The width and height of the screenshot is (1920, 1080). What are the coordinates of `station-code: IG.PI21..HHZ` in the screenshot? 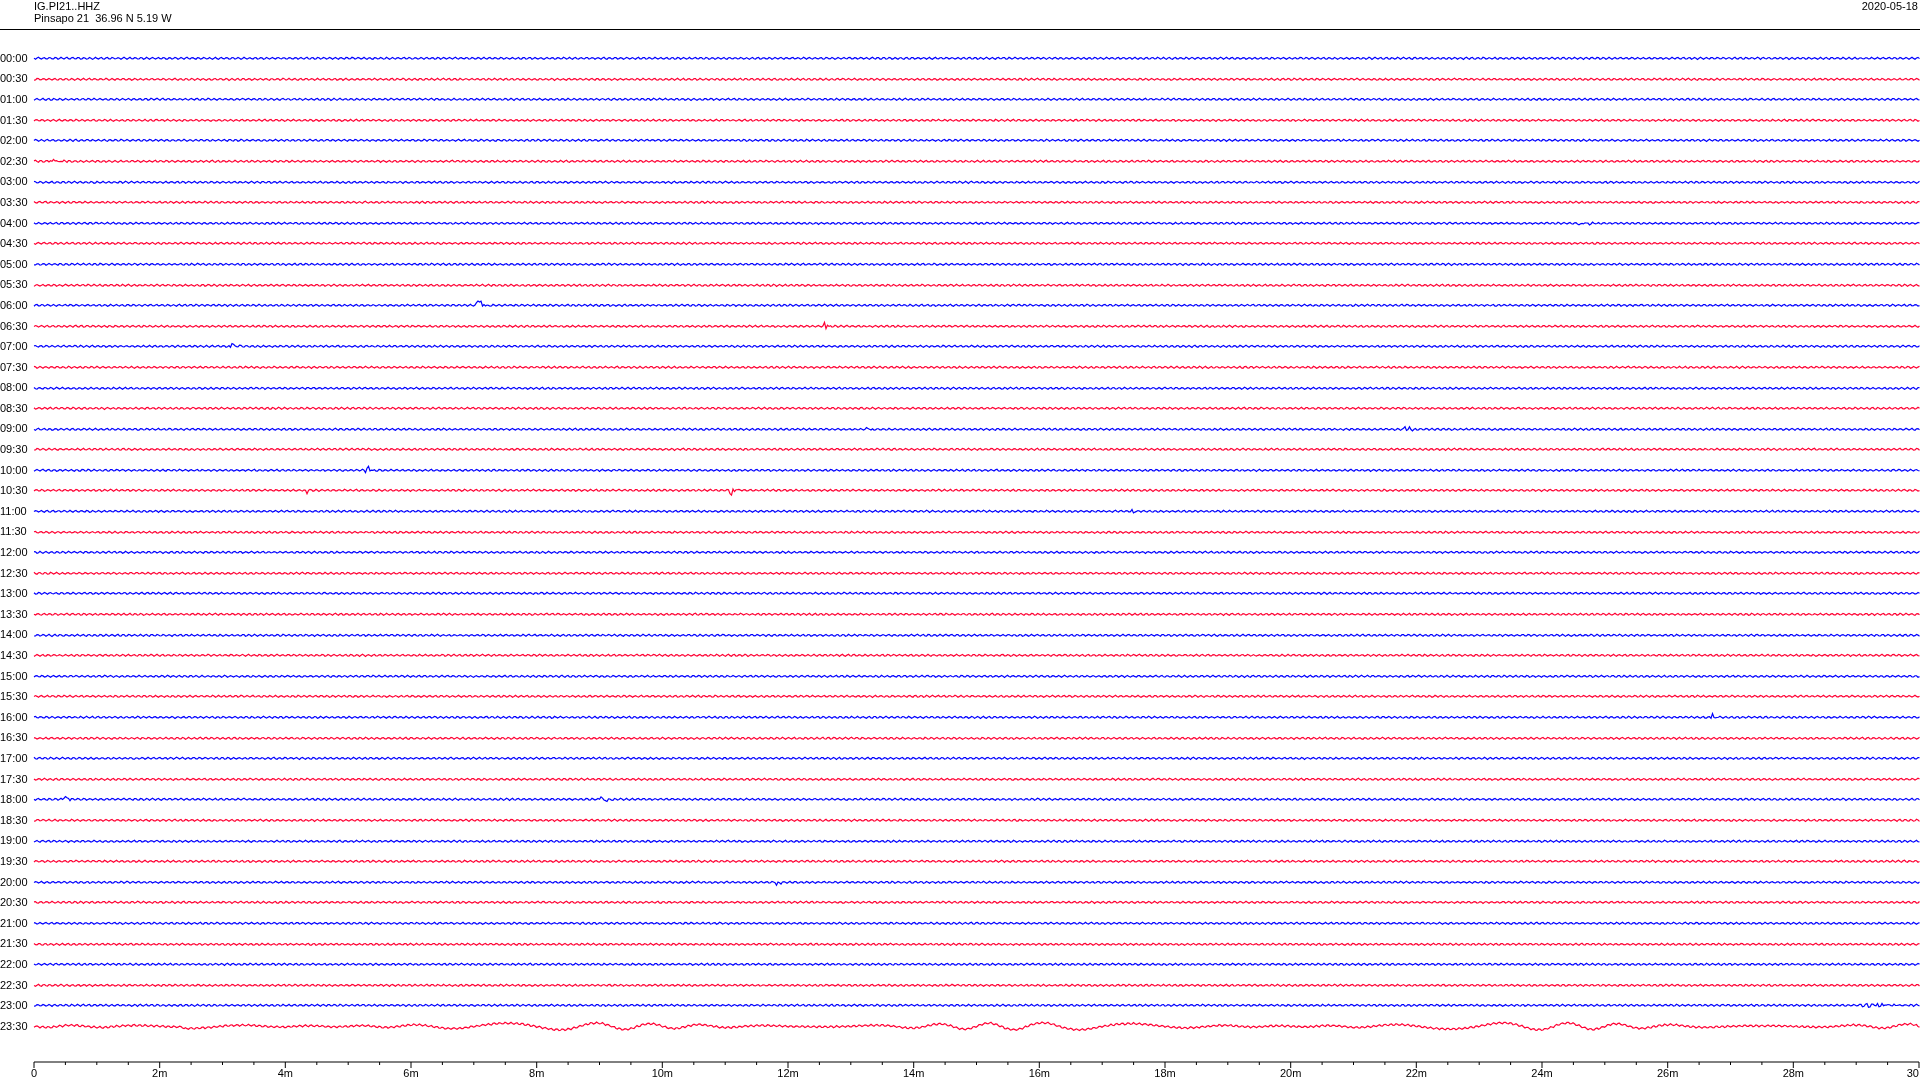 It's located at (68, 6).